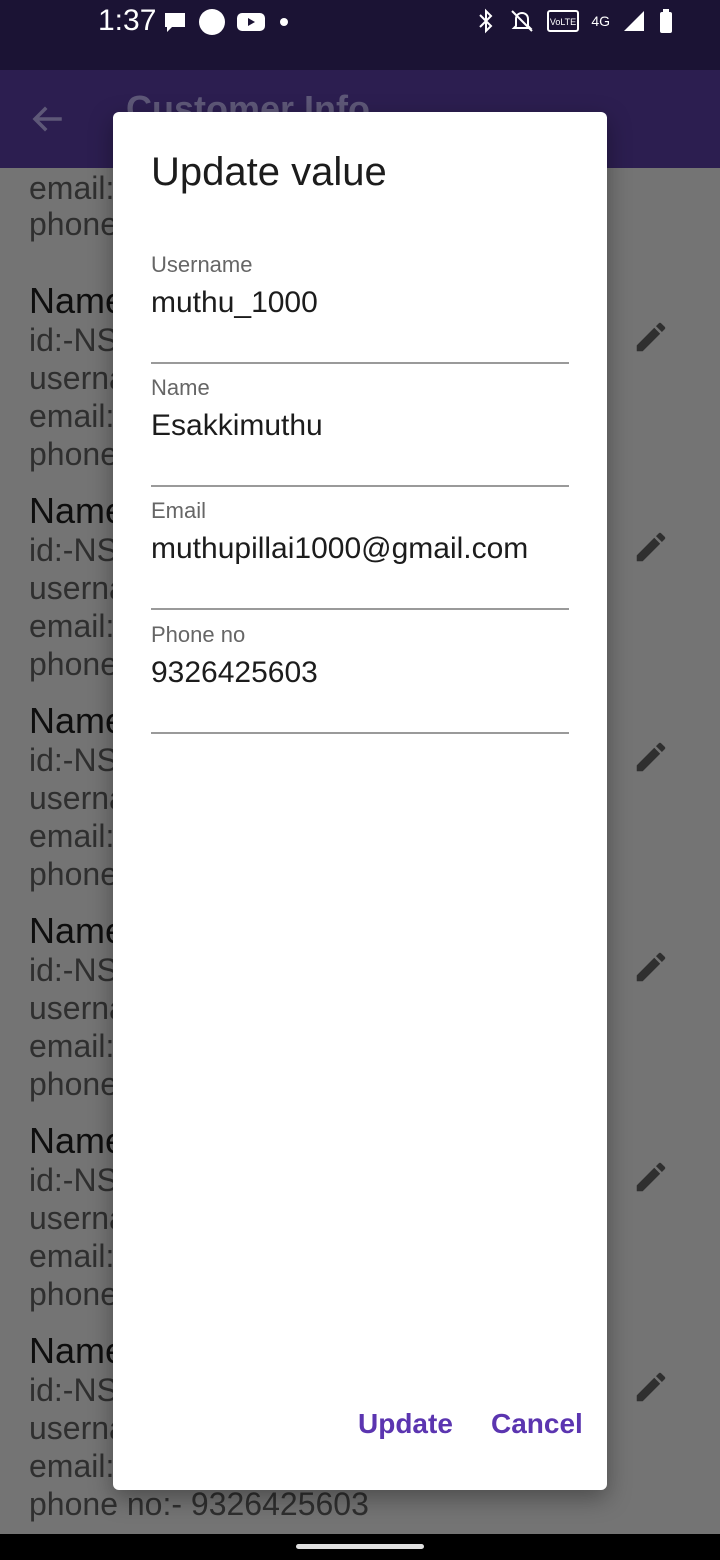 This screenshot has width=720, height=1560. Describe the element at coordinates (360, 678) in the screenshot. I see `phone-field: Phone no 9326425603` at that location.